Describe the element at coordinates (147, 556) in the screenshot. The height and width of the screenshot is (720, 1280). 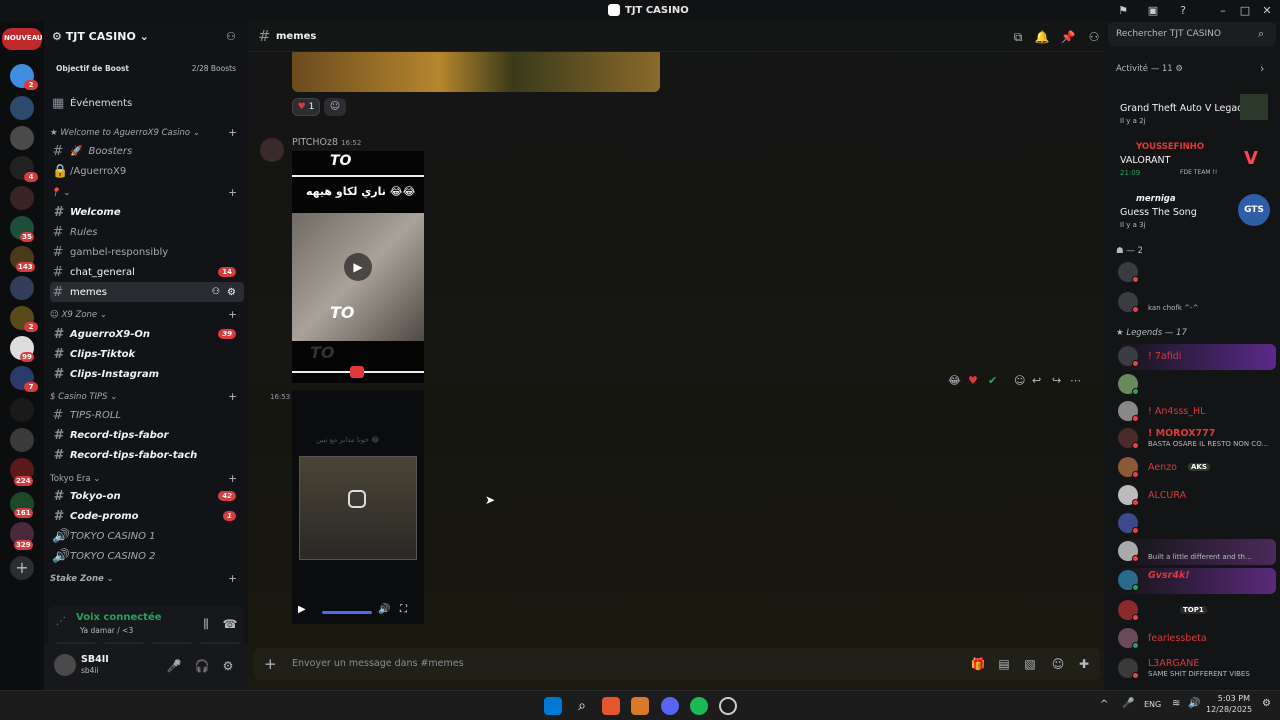
I see `channel-tokyo-casino-2: 🔊 TOKYO CASINO 2` at that location.